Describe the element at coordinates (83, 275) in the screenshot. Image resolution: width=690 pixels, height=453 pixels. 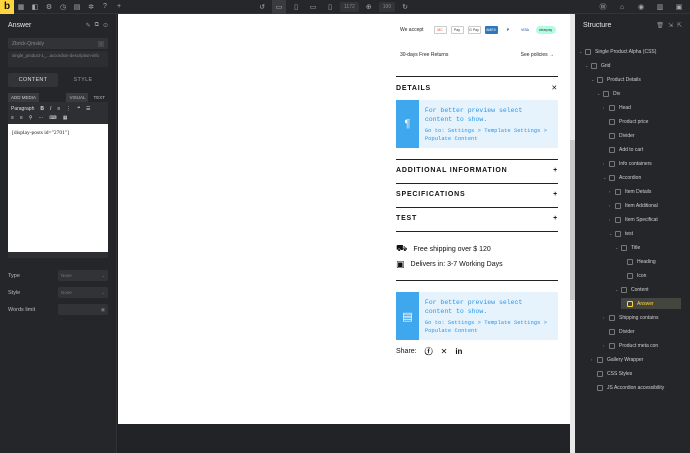
I see `type-select: None ⌄` at that location.